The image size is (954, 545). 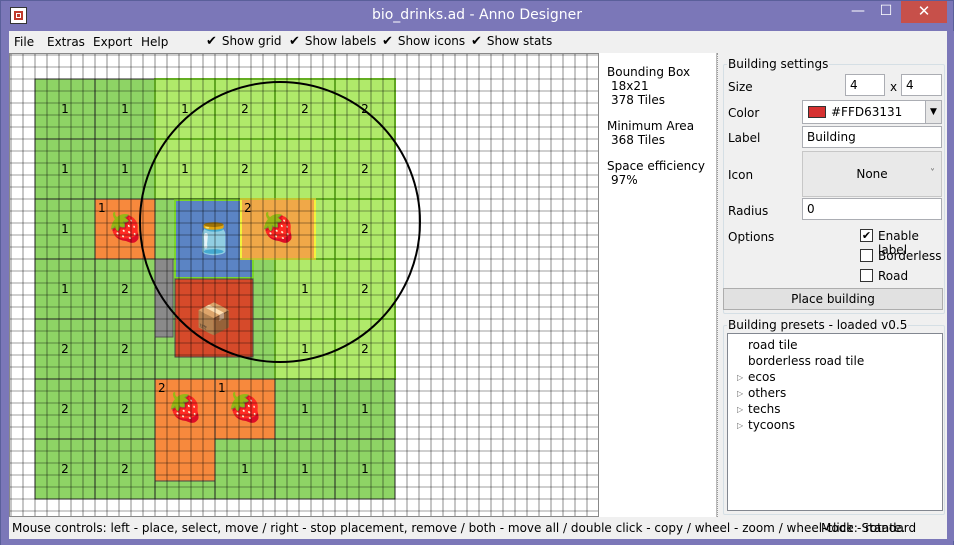 I want to click on bounding-box-dims: 18x21, so click(x=630, y=86).